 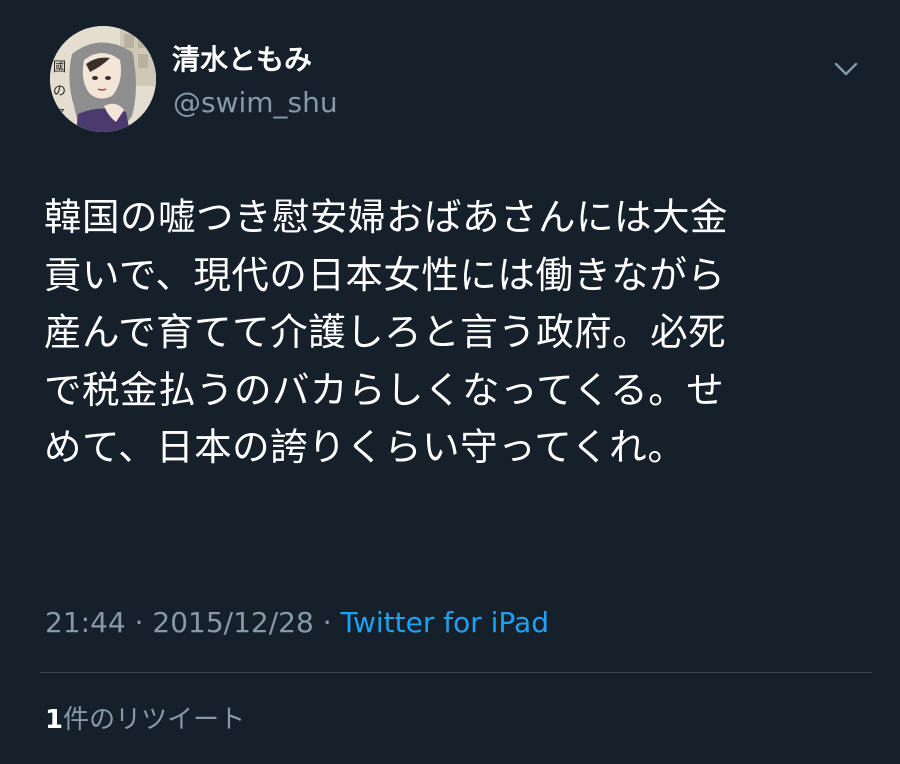 I want to click on display-name: 清水ともみ, so click(x=242, y=60).